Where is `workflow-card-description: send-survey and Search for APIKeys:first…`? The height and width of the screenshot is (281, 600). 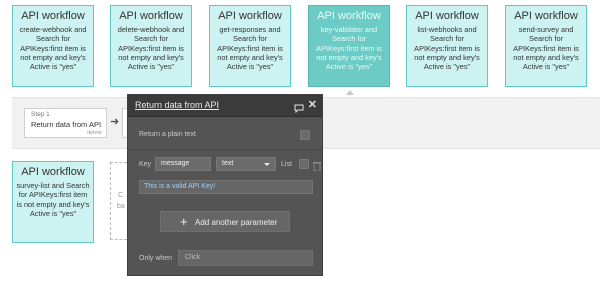
workflow-card-description: send-survey and Search for APIKeys:first… is located at coordinates (546, 48).